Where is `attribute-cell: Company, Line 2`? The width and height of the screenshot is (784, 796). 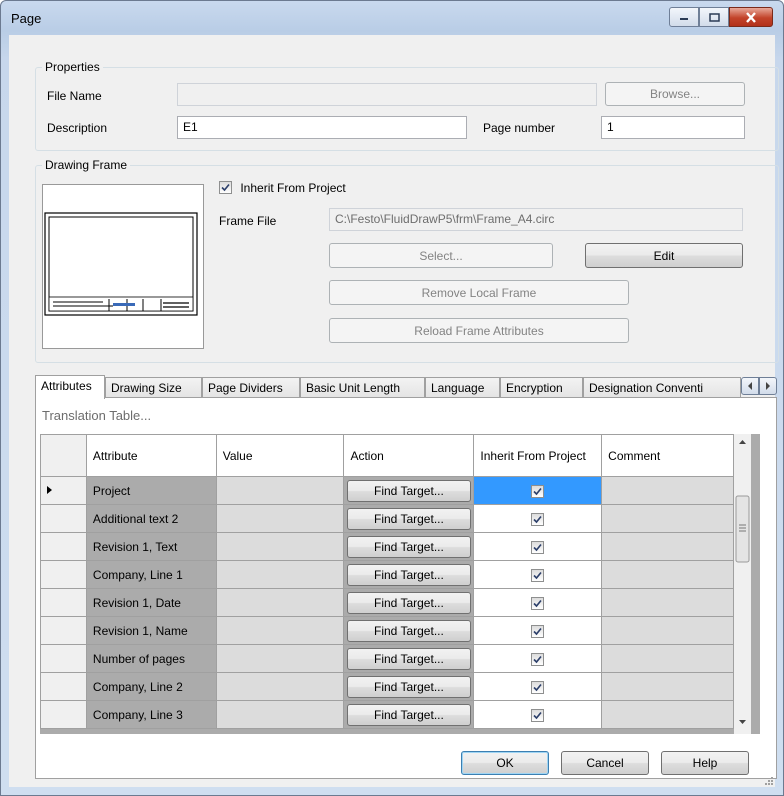 attribute-cell: Company, Line 2 is located at coordinates (151, 686).